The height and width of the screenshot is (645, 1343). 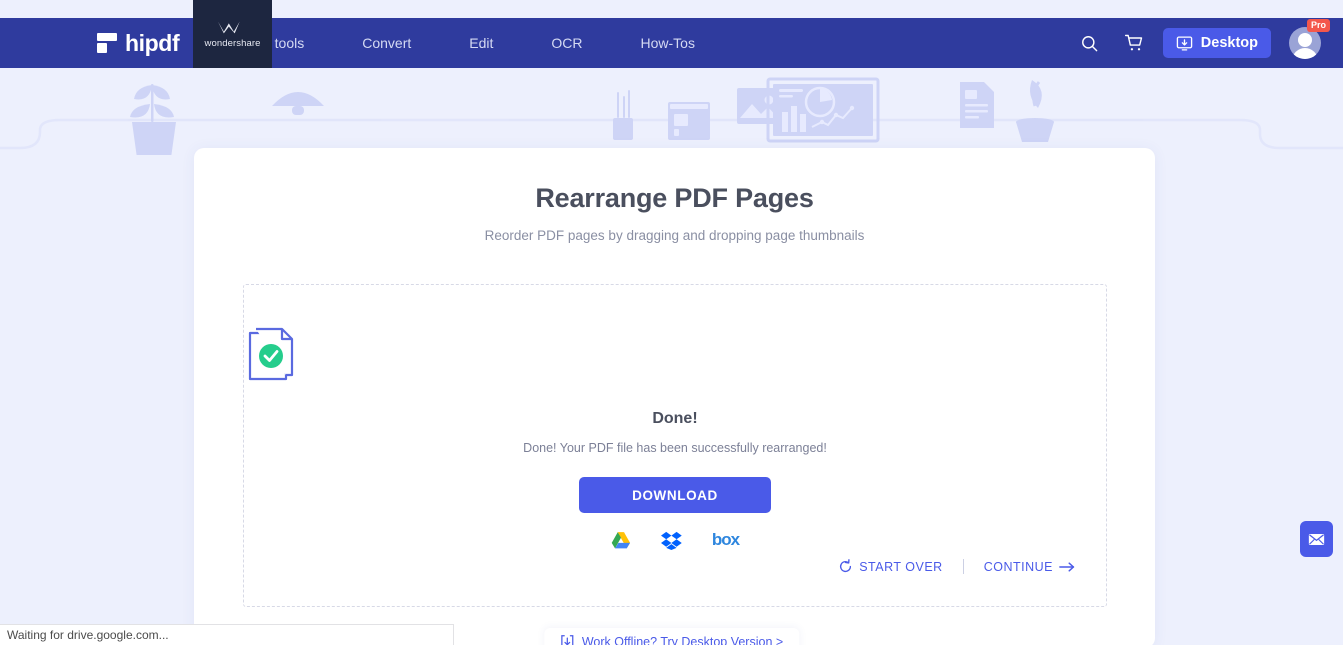 I want to click on nav-item-ocr: OCR, so click(x=566, y=43).